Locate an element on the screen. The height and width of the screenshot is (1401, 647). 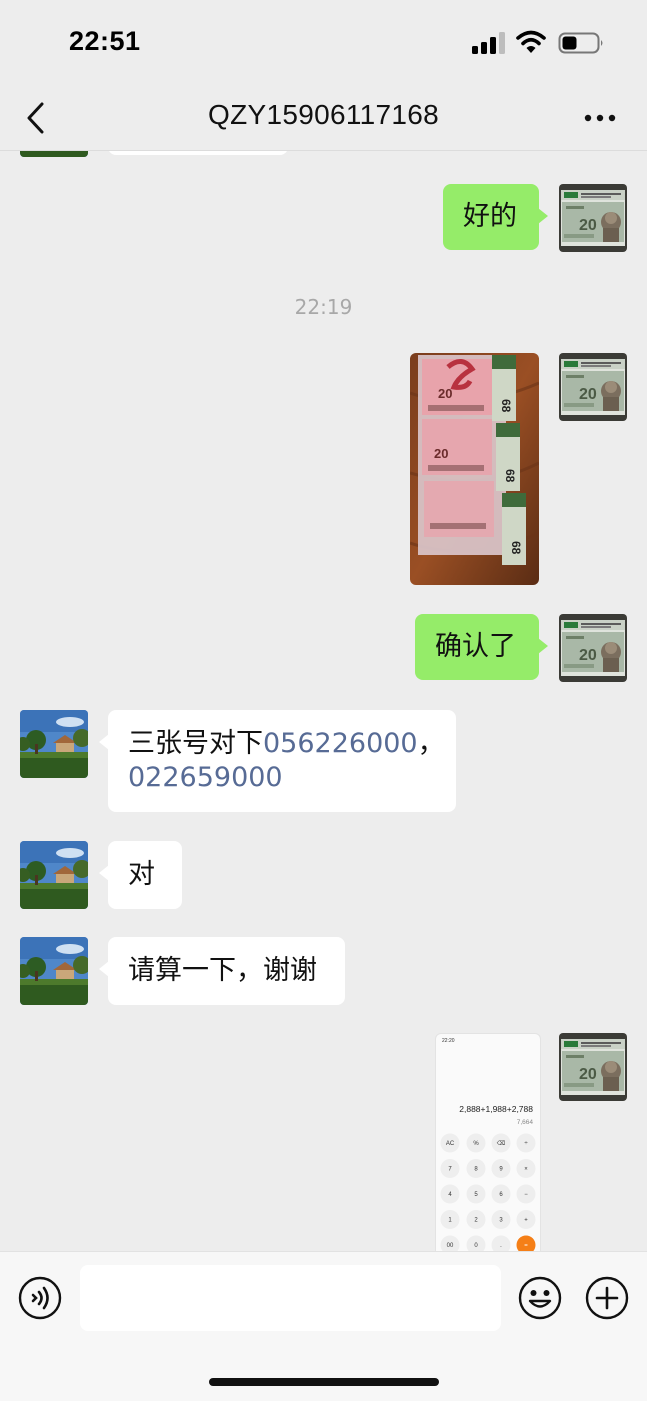
signal-icon is located at coordinates (488, 43).